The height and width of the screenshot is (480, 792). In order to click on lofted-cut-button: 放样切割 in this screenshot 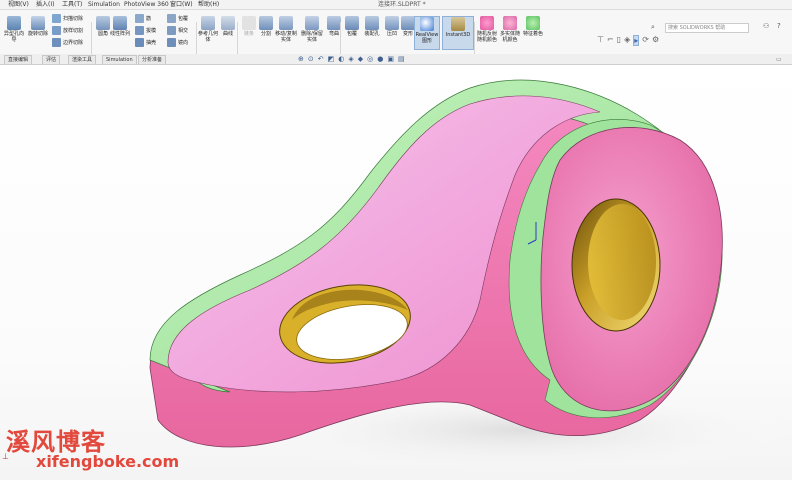, I will do `click(67, 30)`.